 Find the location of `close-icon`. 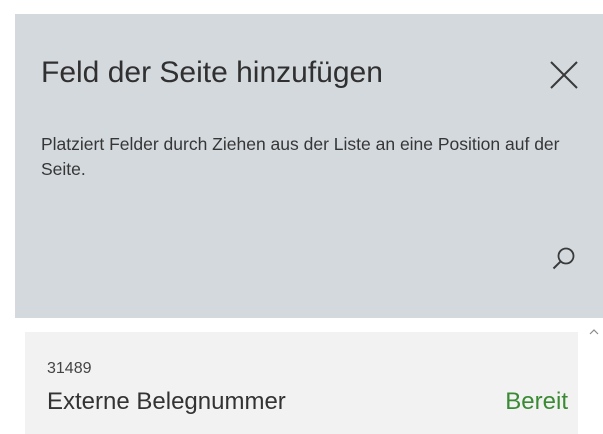

close-icon is located at coordinates (564, 75).